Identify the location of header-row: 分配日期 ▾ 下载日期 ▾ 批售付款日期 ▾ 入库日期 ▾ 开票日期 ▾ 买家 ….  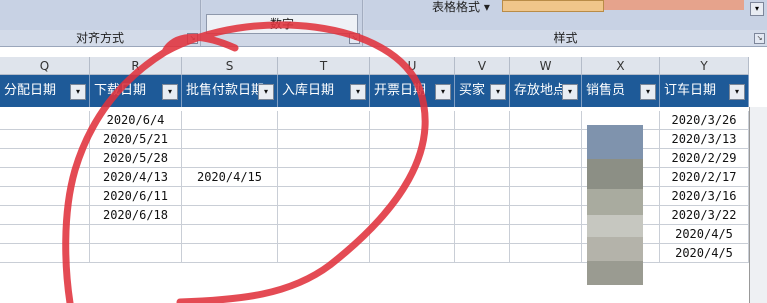
(383, 91).